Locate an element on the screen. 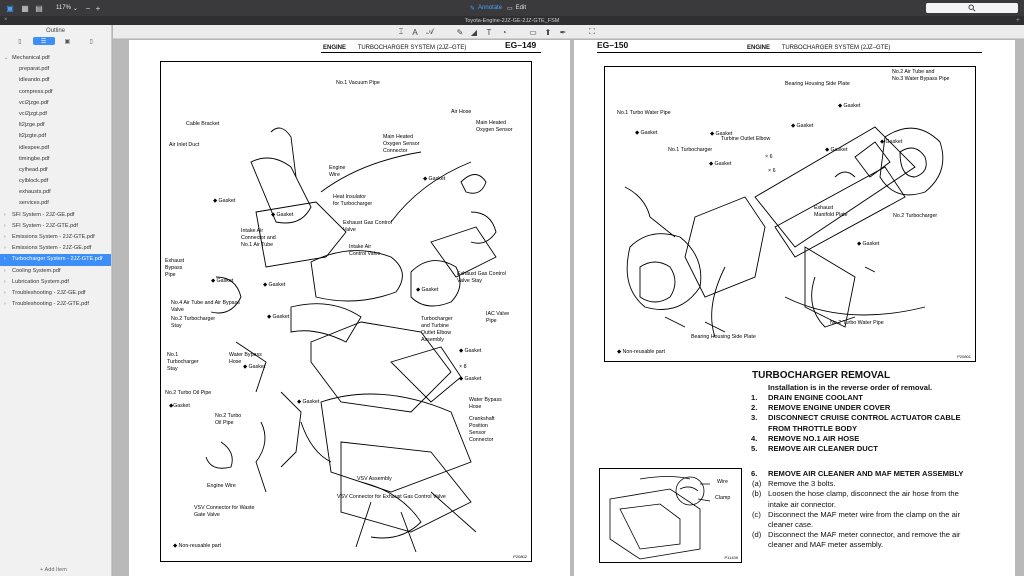 Image resolution: width=1024 pixels, height=576 pixels. list-icon: ☰ is located at coordinates (43, 41).